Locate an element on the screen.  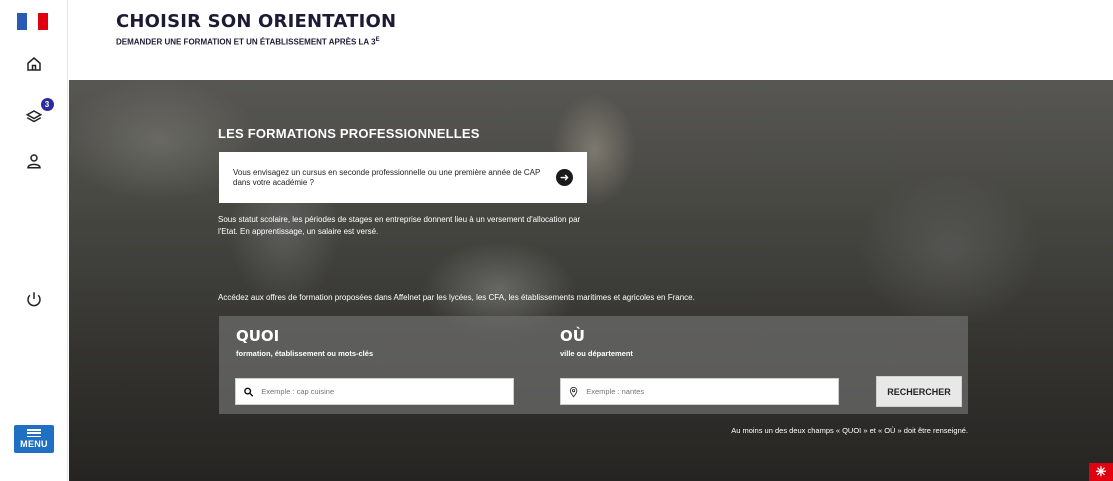
where-subtitle: ville ou département is located at coordinates (596, 353).